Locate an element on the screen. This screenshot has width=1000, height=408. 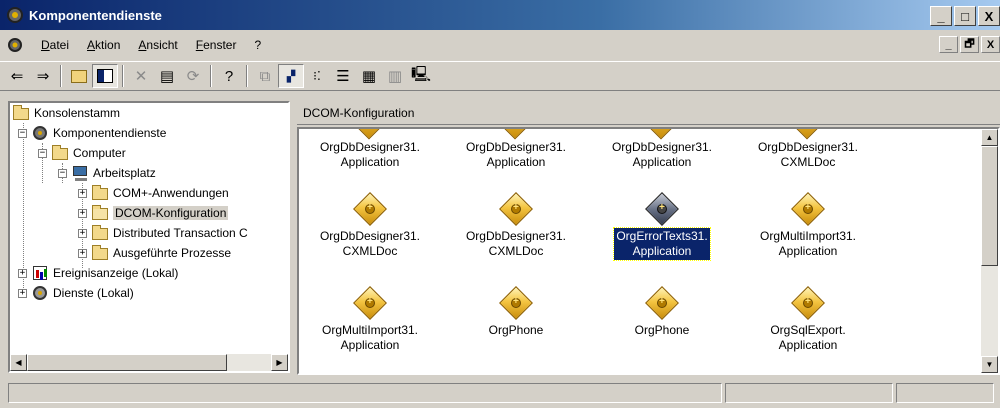
services-gears-icon is located at coordinates (40, 293).